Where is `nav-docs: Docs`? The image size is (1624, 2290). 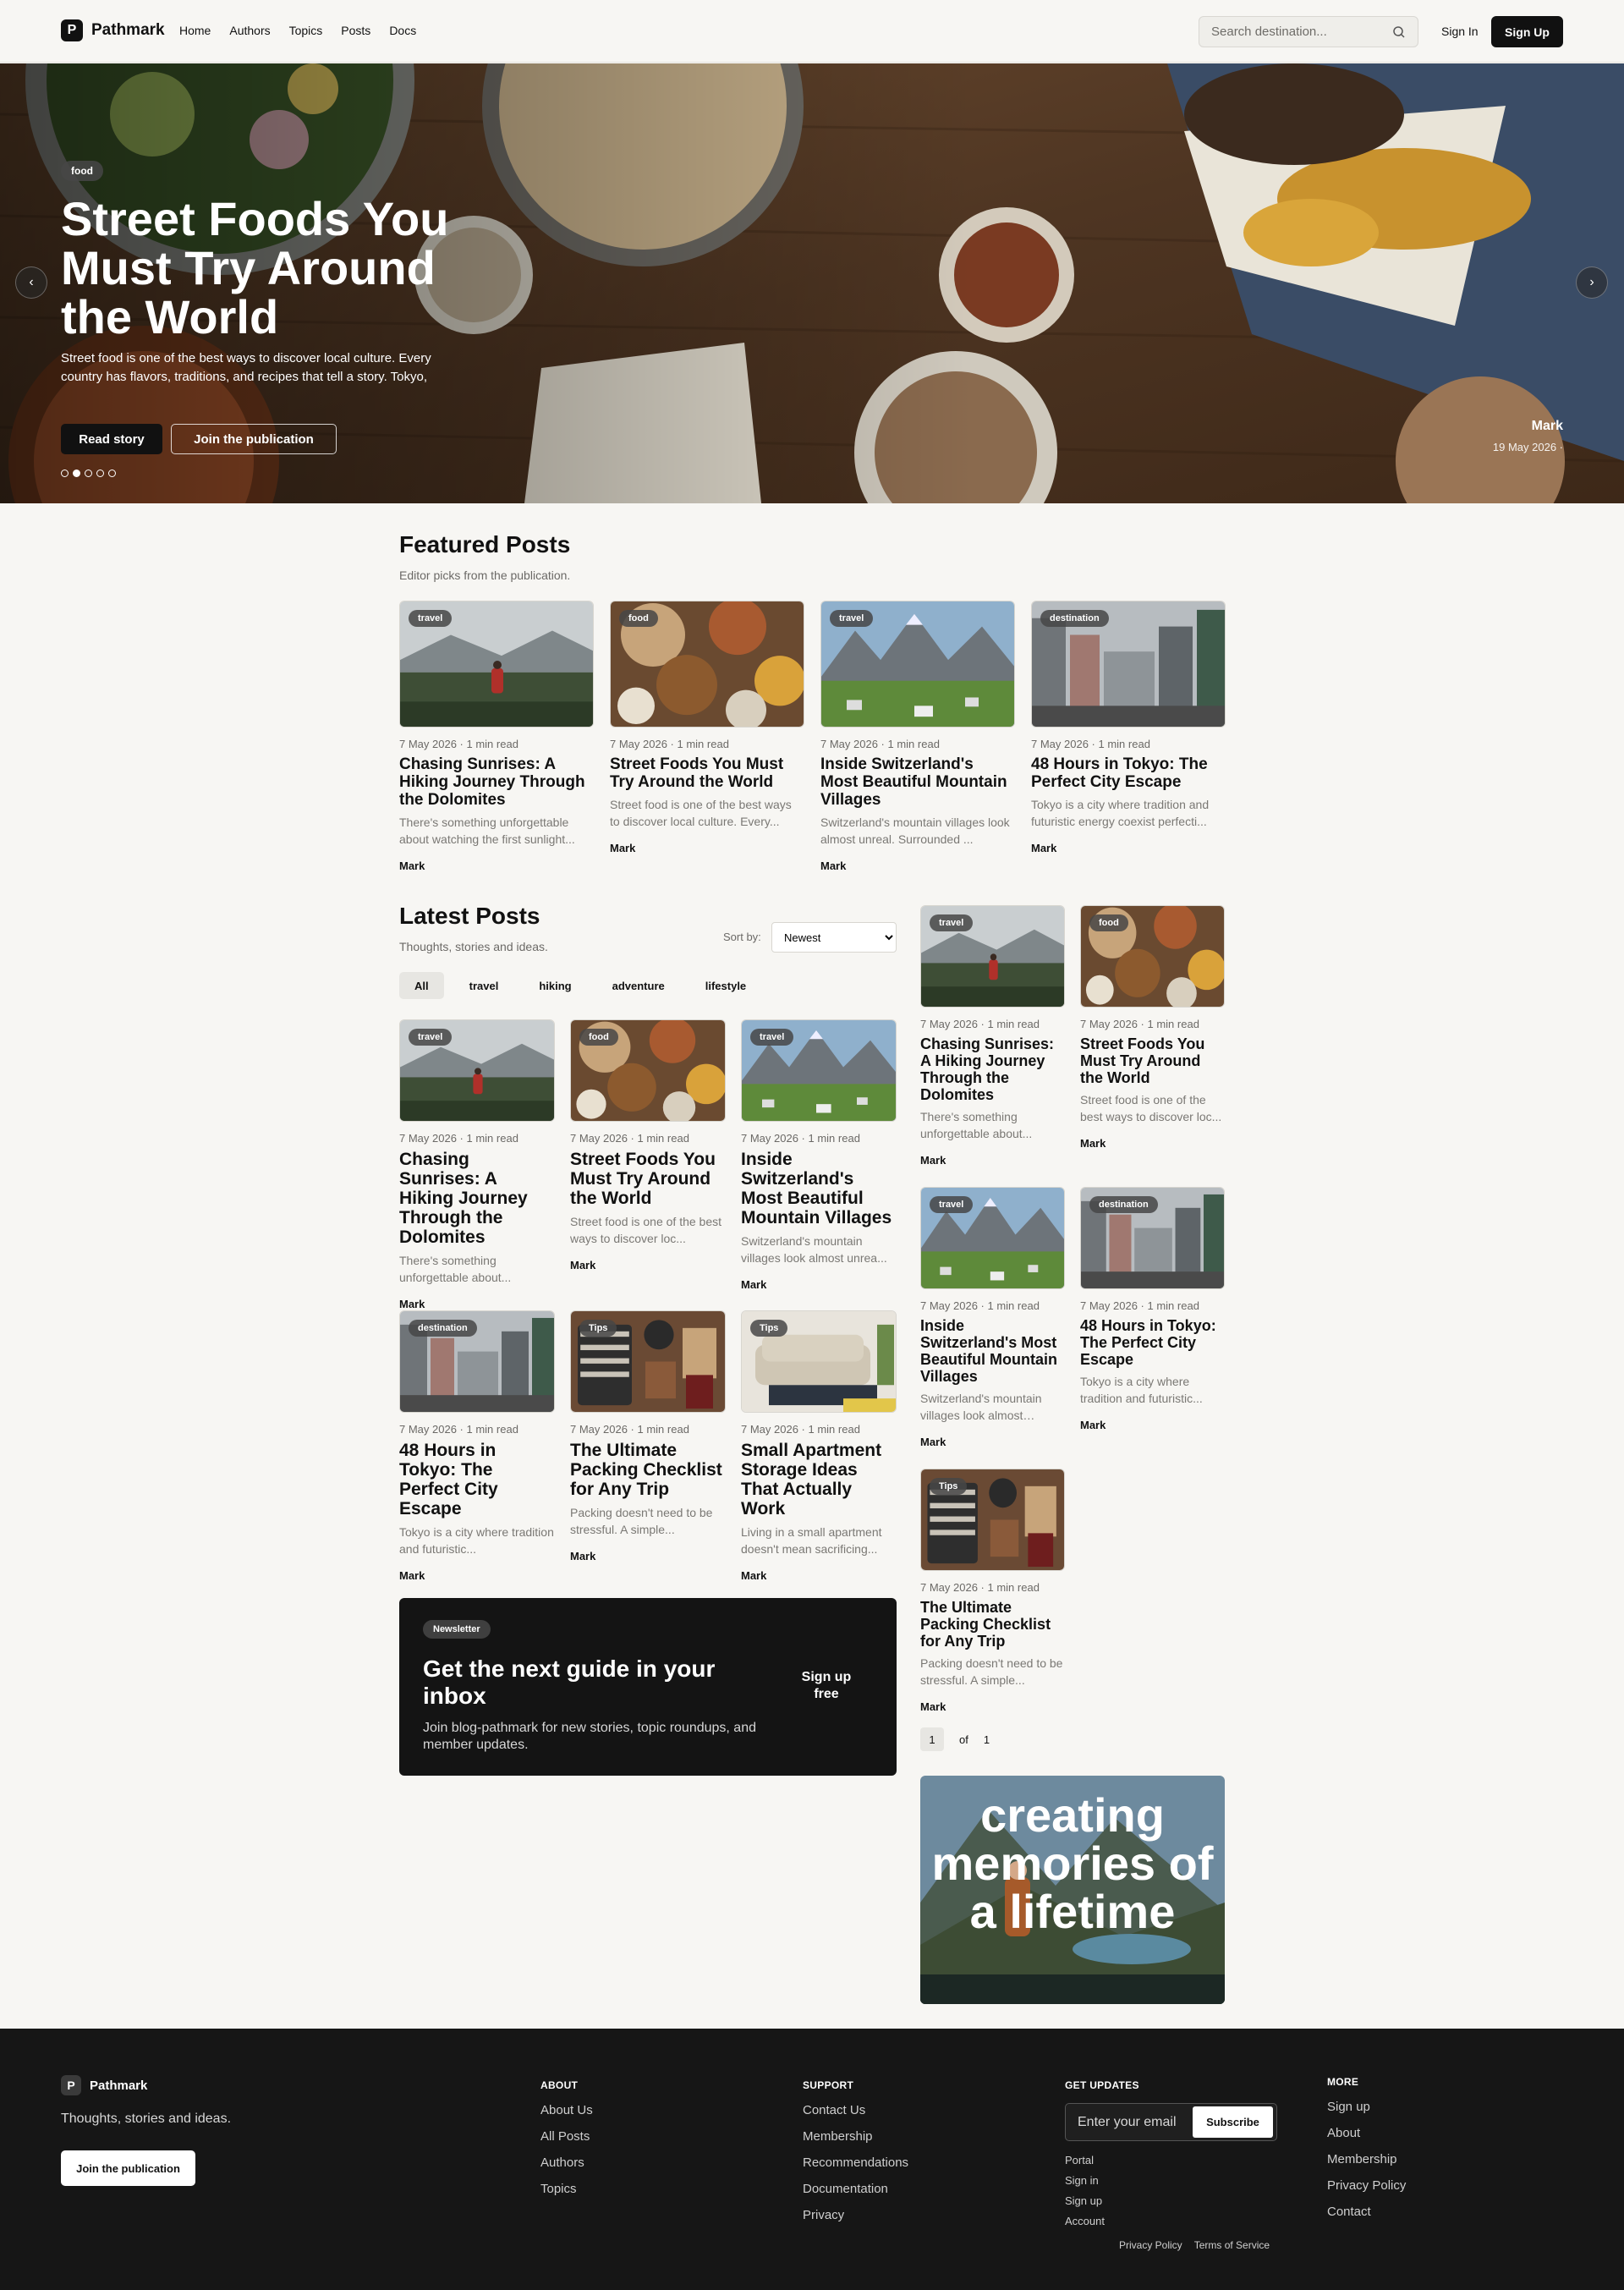
nav-docs: Docs is located at coordinates (402, 31).